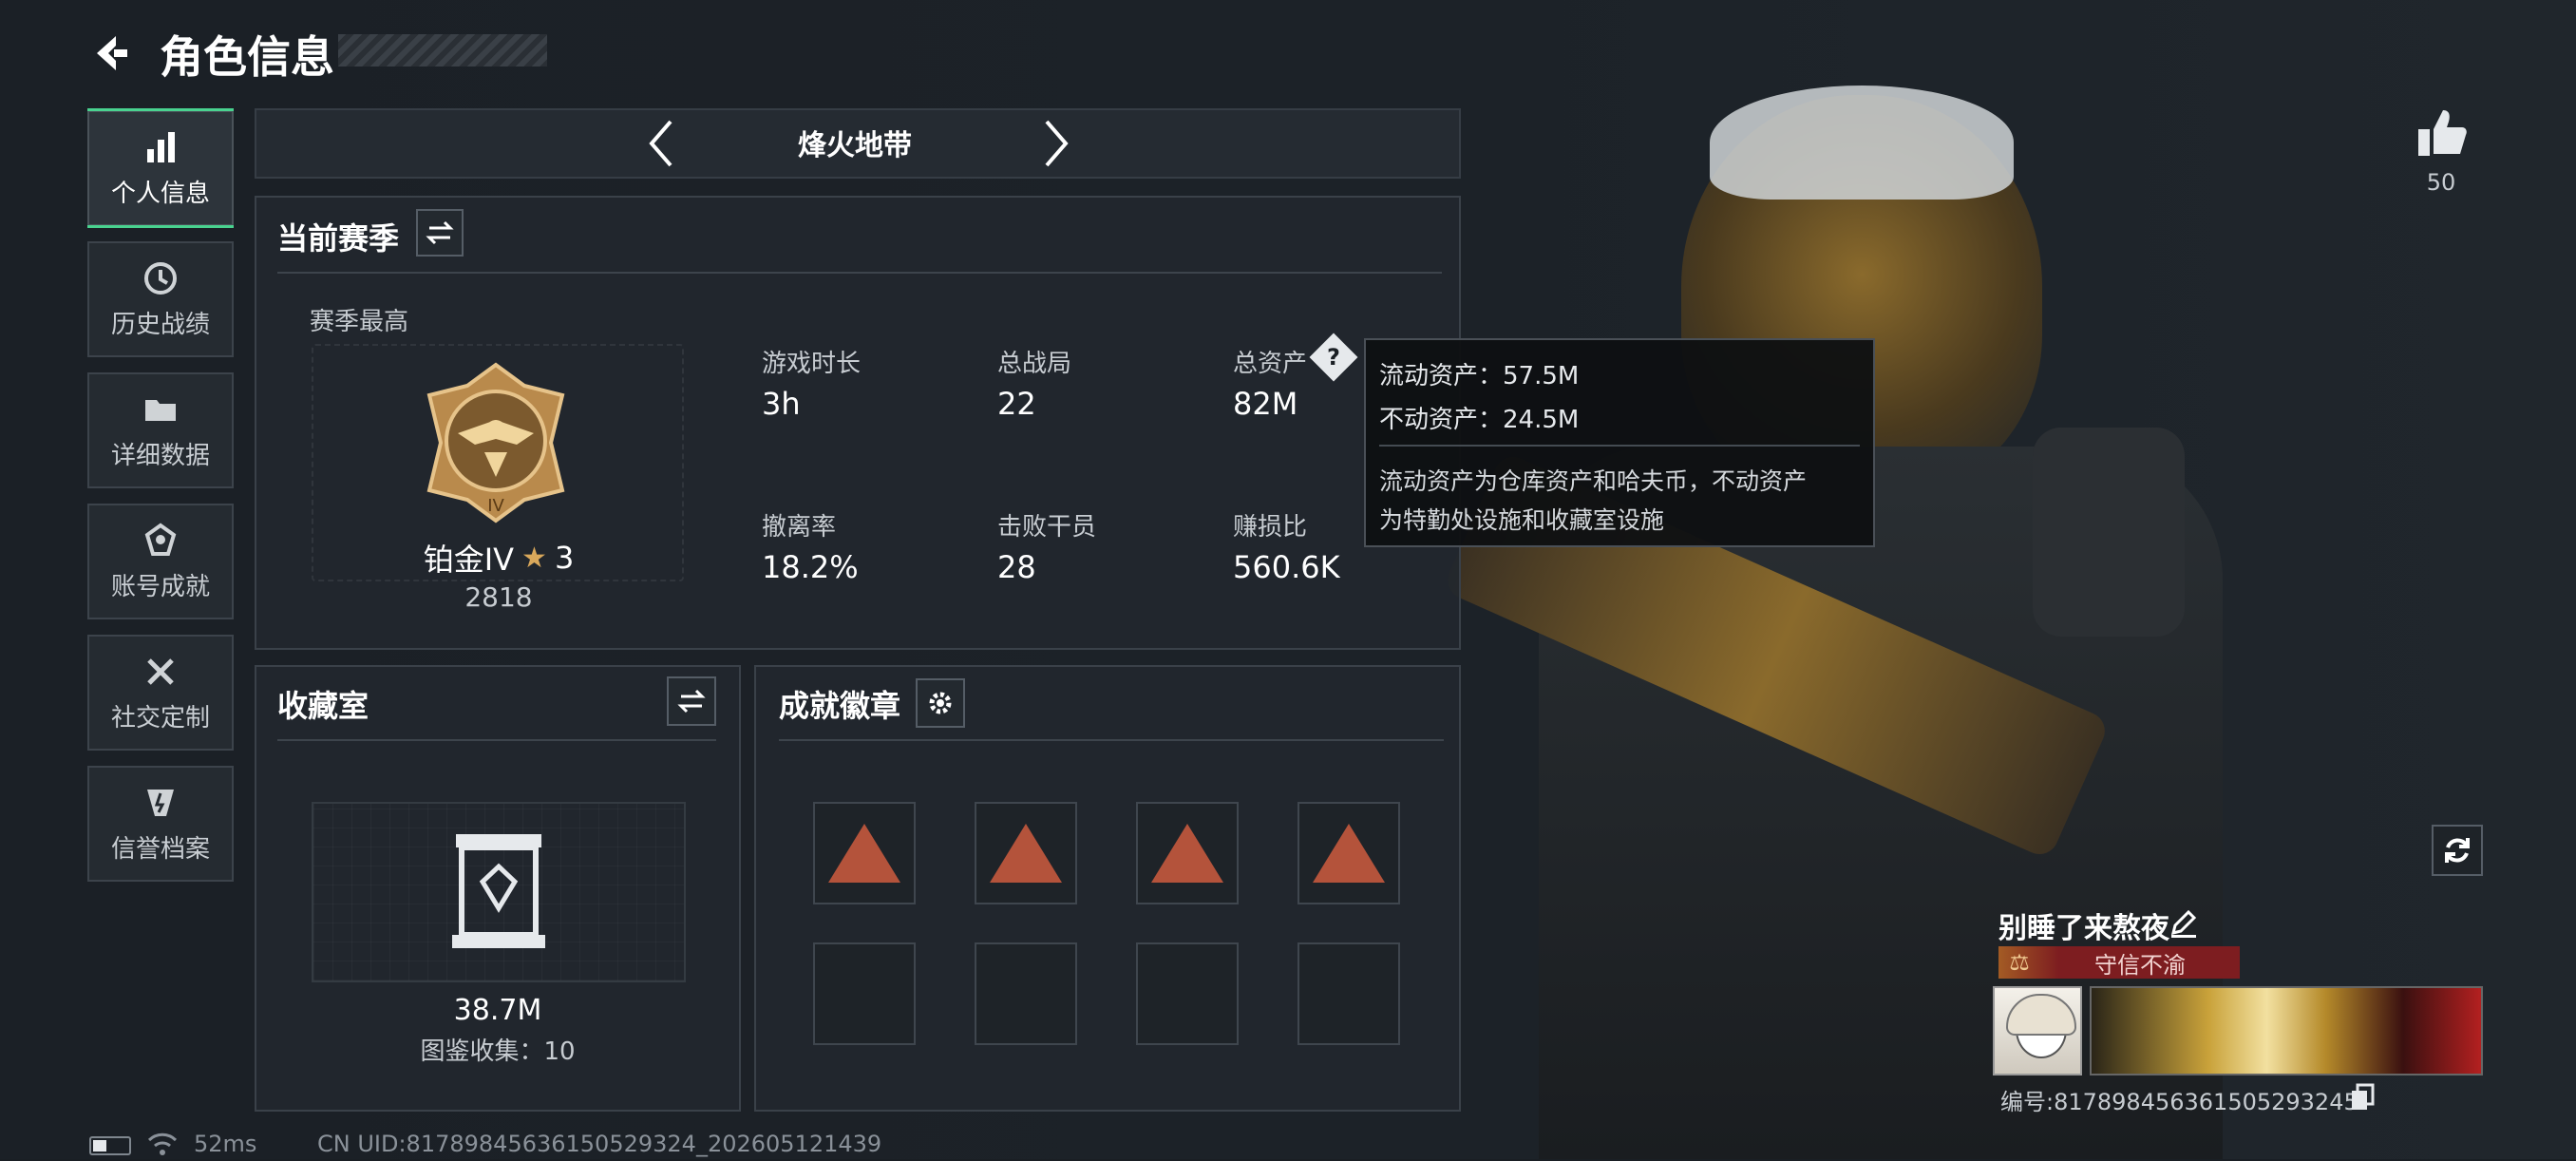 This screenshot has height=1161, width=2576. I want to click on copy-icon, so click(2363, 1096).